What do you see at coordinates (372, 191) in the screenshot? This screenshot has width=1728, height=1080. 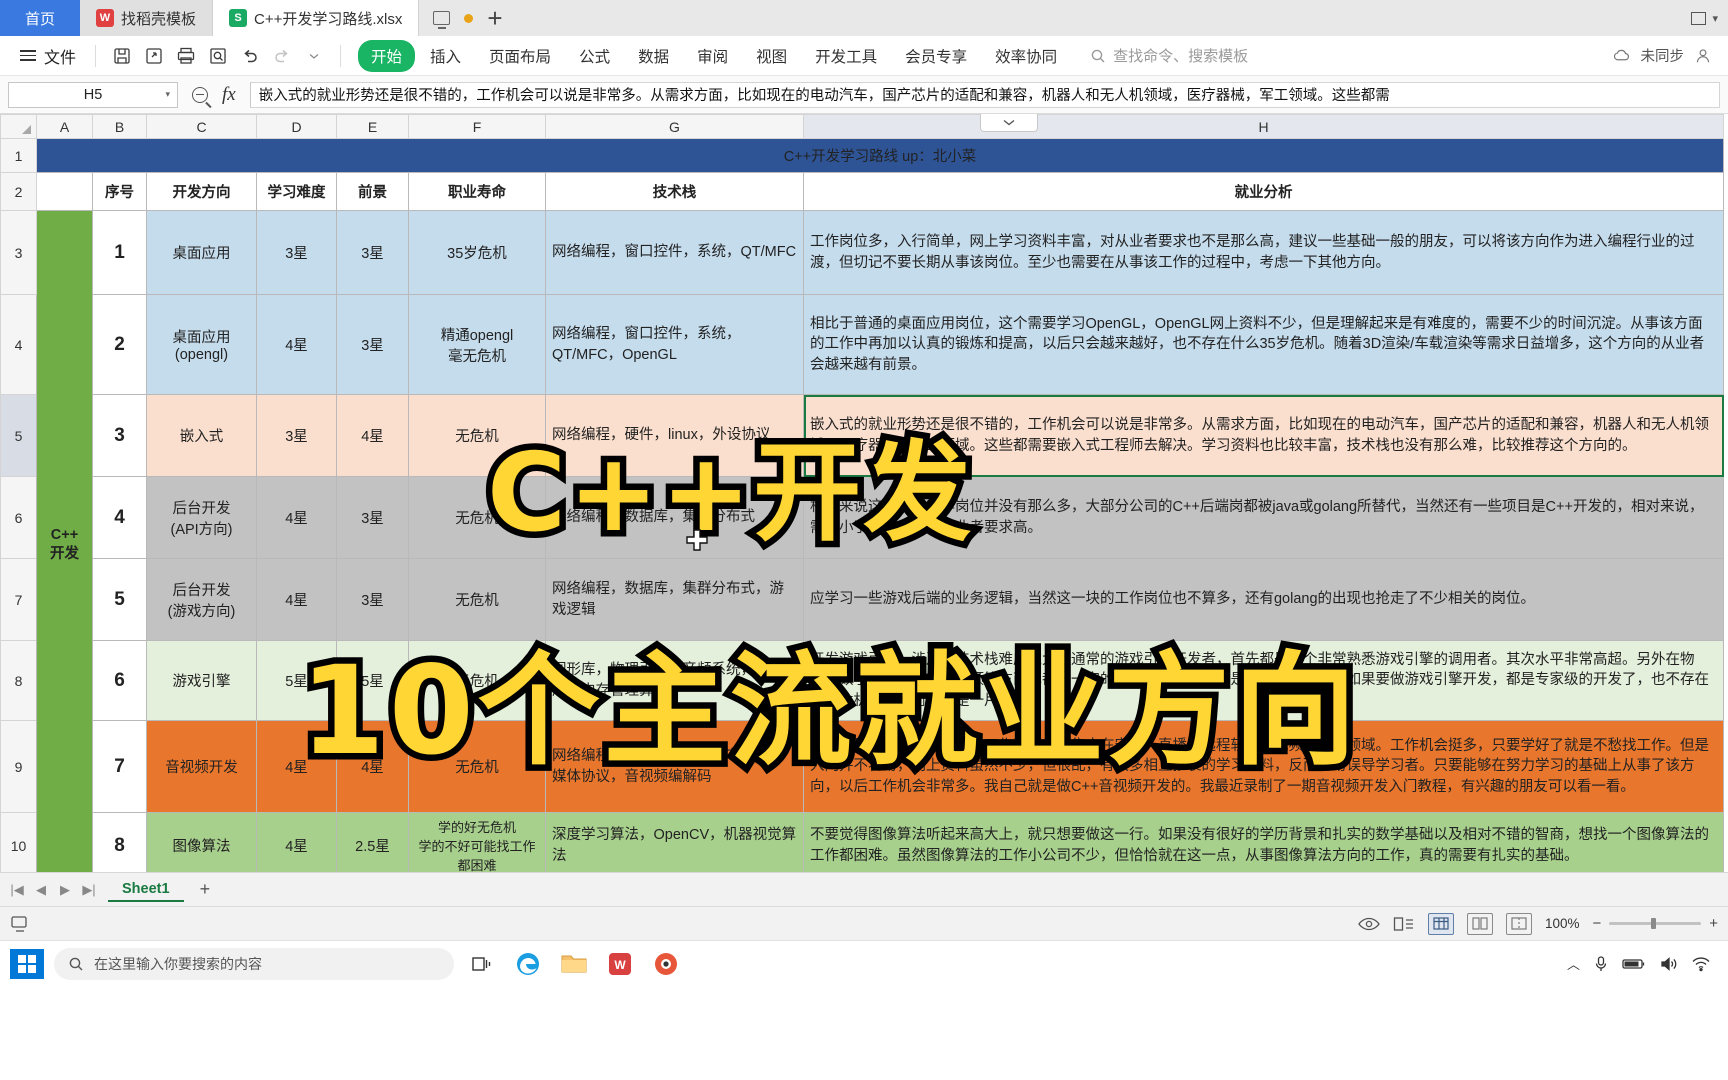 I see `header-cell-prospect: 前景` at bounding box center [372, 191].